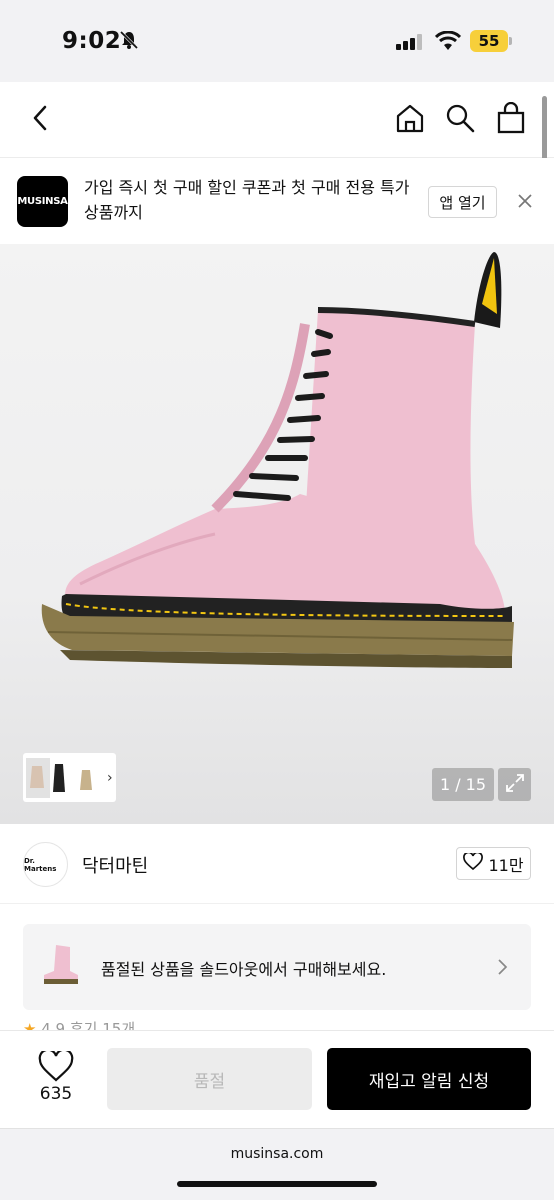 The image size is (554, 1200). I want to click on top-nav-bar, so click(277, 120).